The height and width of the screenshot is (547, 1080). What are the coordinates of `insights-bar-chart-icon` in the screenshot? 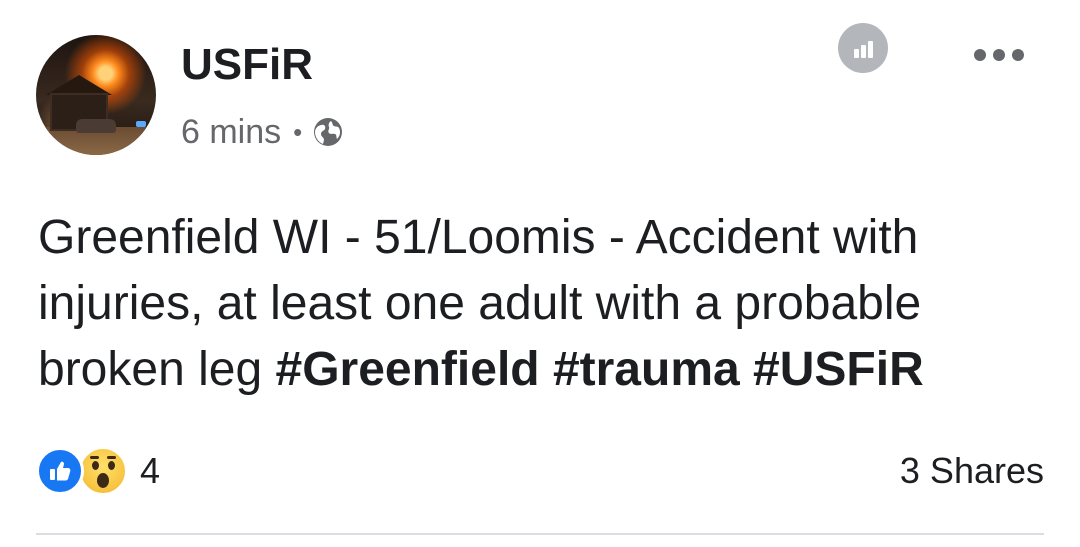 It's located at (863, 48).